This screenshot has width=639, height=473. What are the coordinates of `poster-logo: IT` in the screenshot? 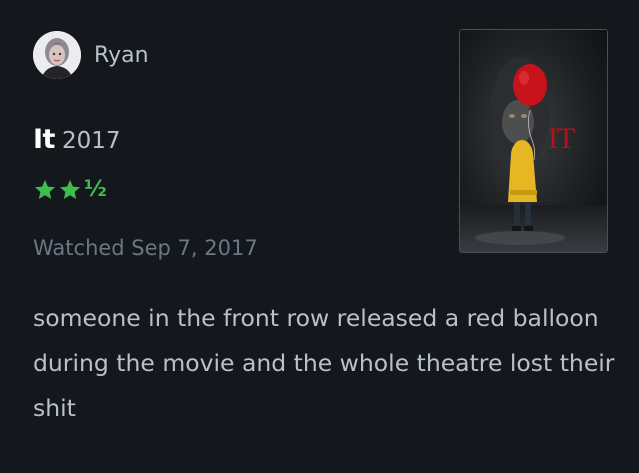 It's located at (561, 138).